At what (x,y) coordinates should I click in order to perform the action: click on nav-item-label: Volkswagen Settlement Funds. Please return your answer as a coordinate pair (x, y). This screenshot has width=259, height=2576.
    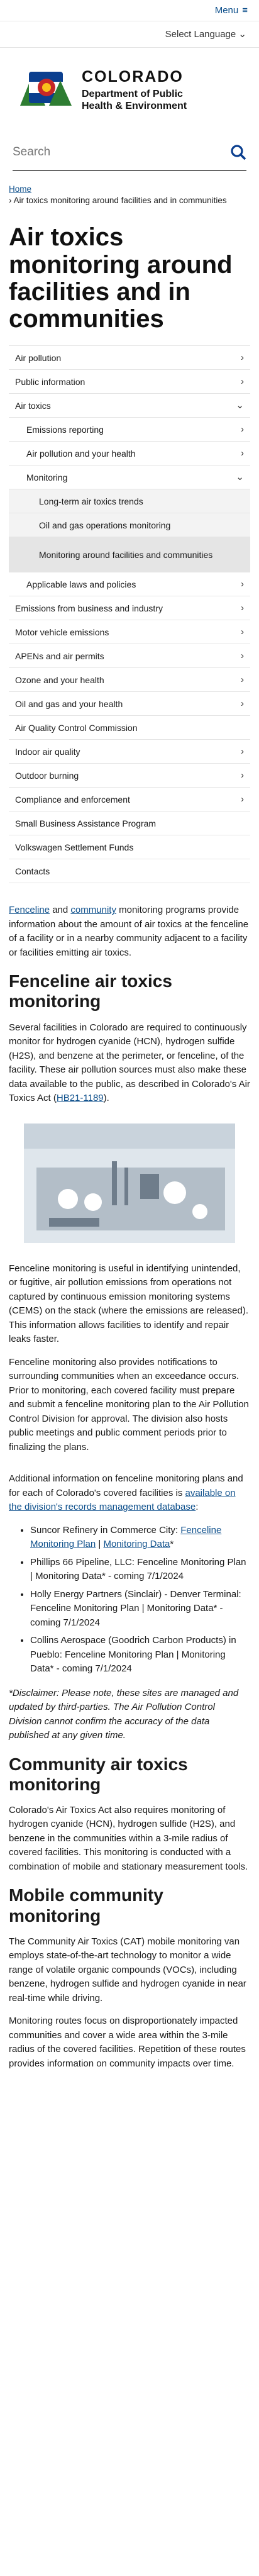
    Looking at the image, I should click on (75, 847).